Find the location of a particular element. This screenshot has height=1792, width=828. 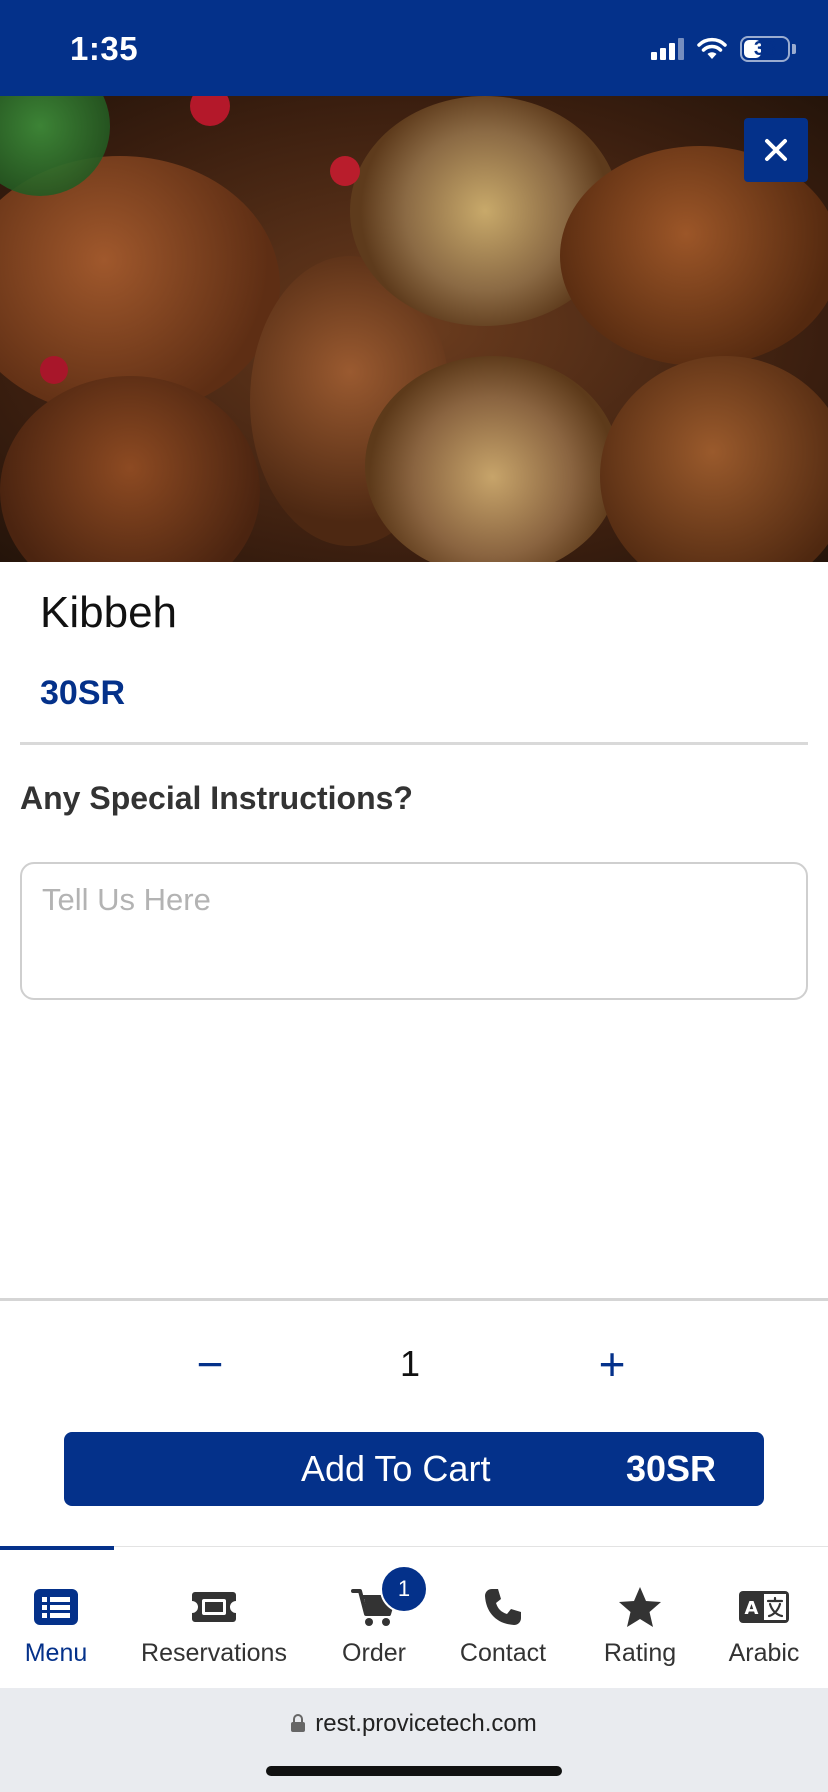

status-icons: 38 is located at coordinates (723, 49).